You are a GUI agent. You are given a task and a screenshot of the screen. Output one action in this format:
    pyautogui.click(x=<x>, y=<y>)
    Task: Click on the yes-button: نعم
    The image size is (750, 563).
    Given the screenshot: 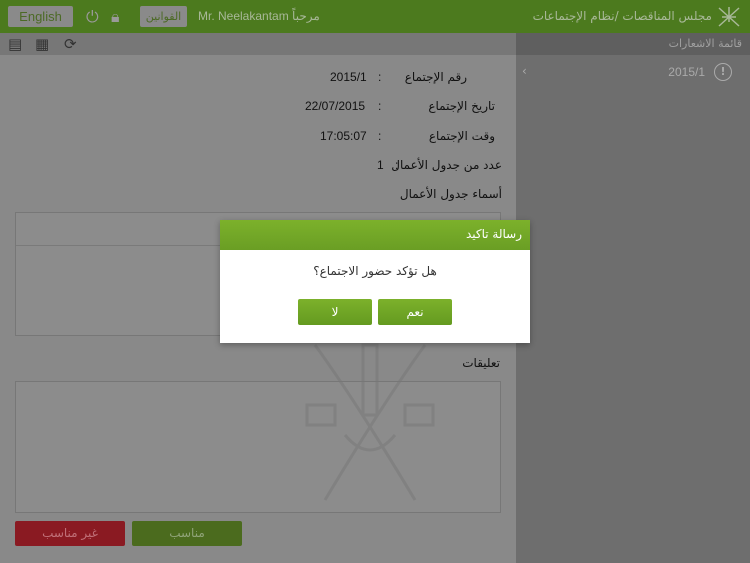 What is the action you would take?
    pyautogui.click(x=415, y=312)
    